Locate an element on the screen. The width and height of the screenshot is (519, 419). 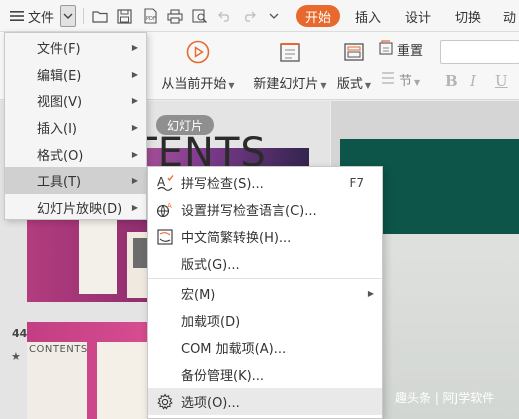
chinese-convert-icon is located at coordinates (165, 237).